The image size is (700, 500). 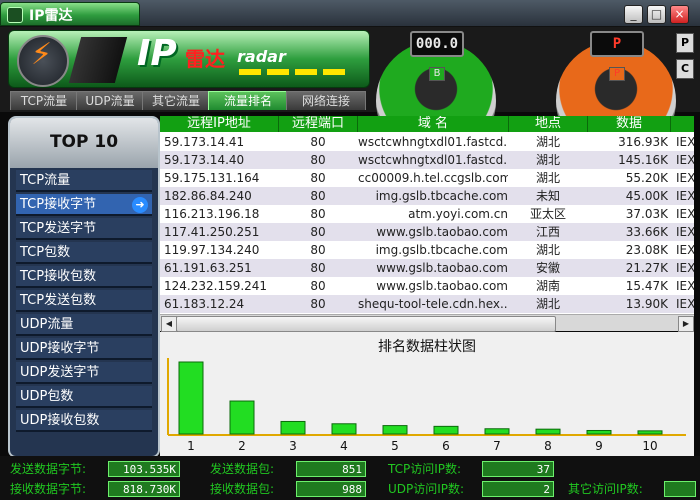 What do you see at coordinates (433, 178) in the screenshot?
I see `cell-domain: cc00009.h.tel.ccgslb.com` at bounding box center [433, 178].